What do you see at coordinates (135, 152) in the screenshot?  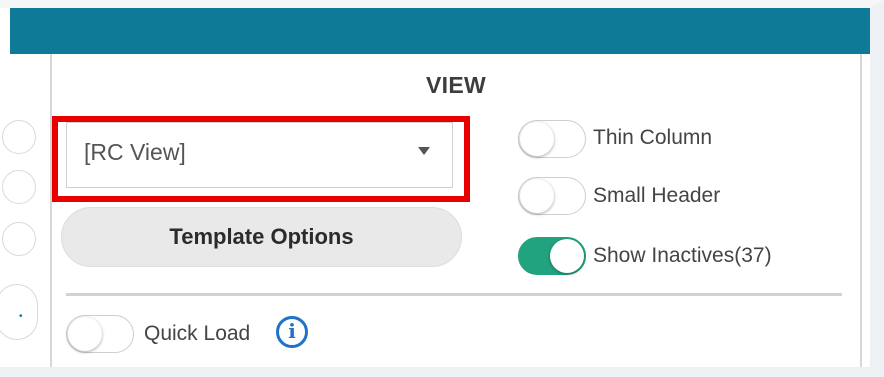 I see `view-select-value: [RC View]` at bounding box center [135, 152].